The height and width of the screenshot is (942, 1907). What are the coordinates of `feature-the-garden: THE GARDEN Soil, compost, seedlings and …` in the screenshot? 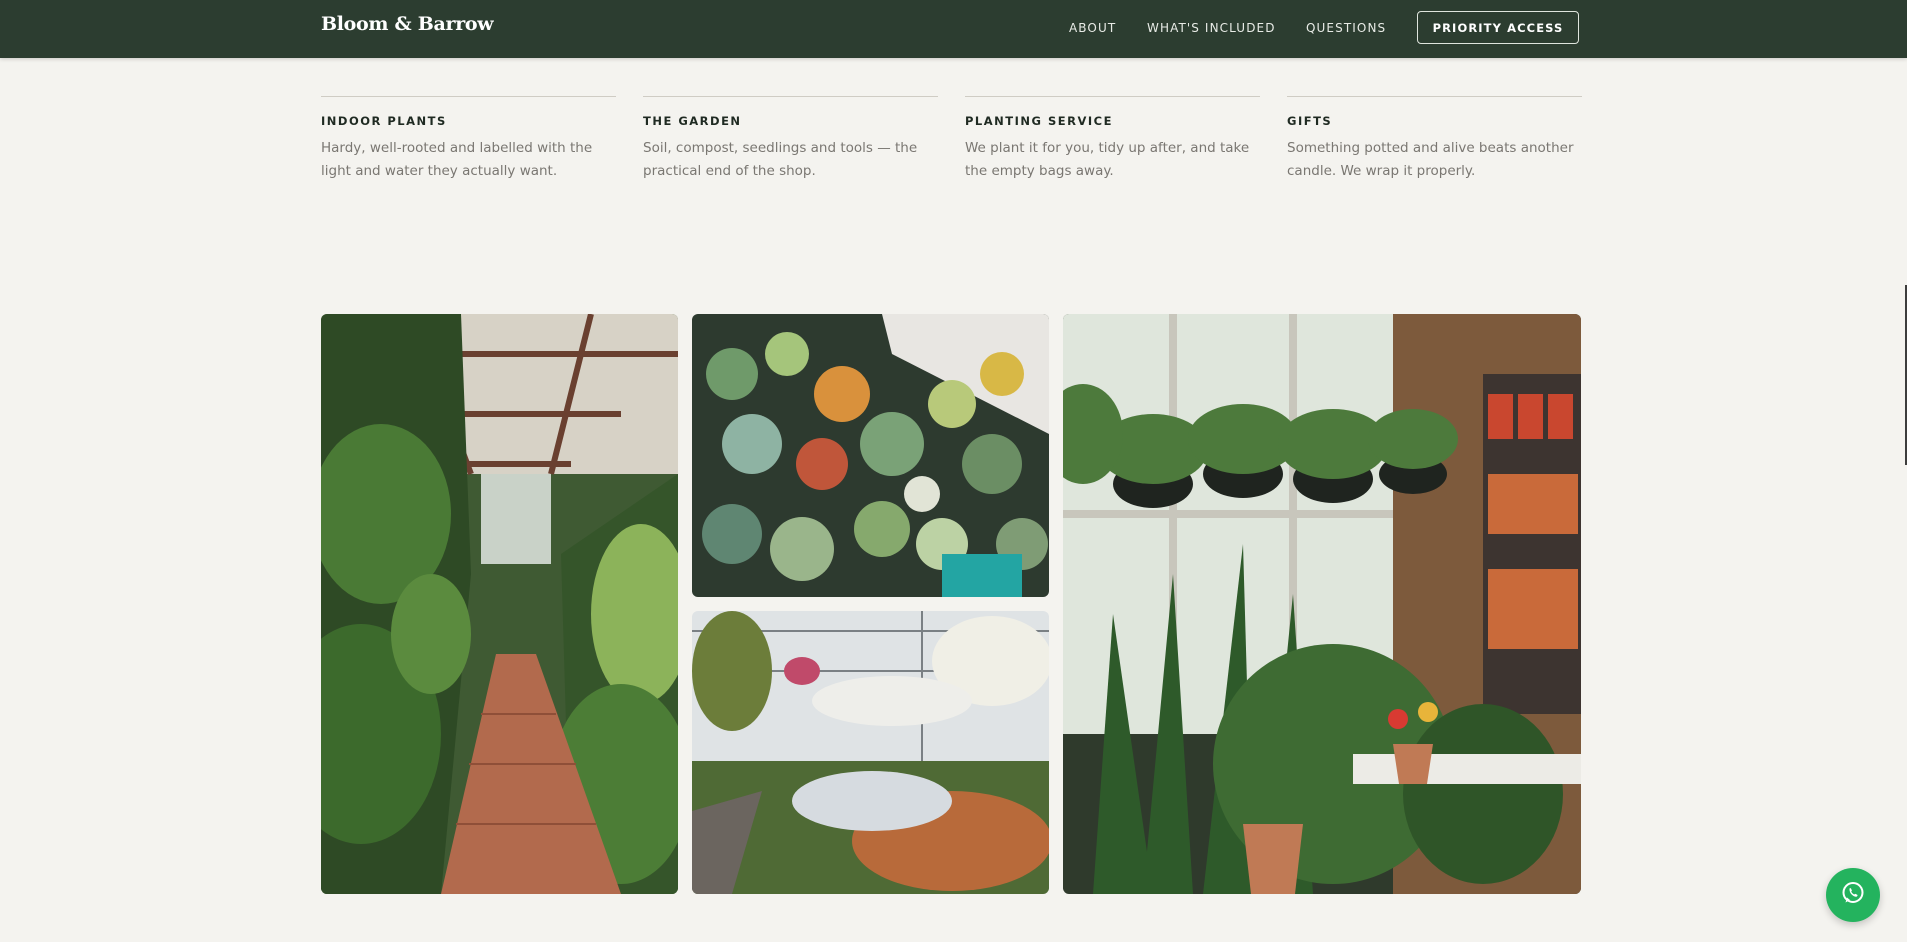 It's located at (790, 139).